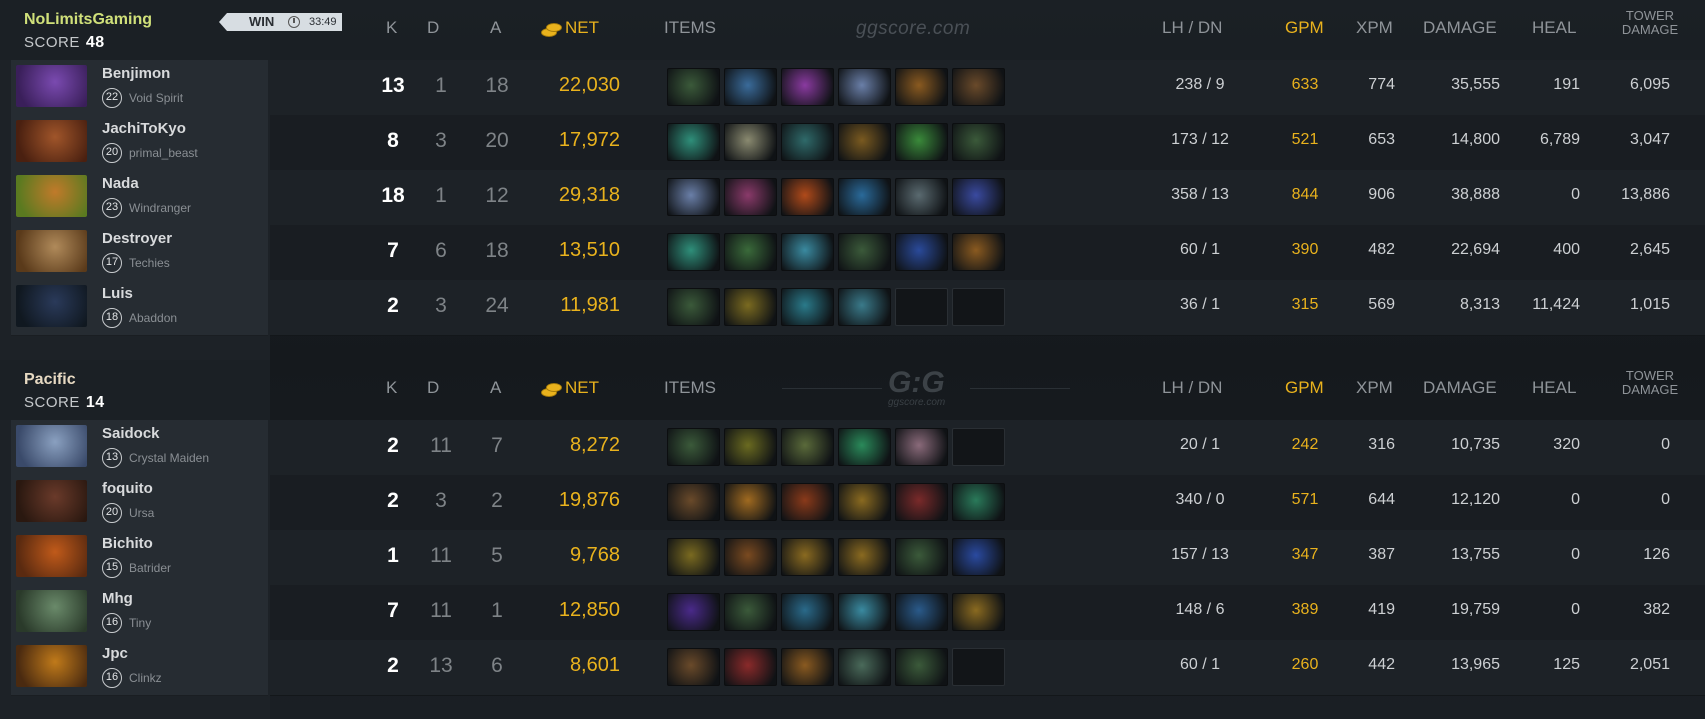 The width and height of the screenshot is (1705, 719). What do you see at coordinates (127, 488) in the screenshot?
I see `player-name: foquito` at bounding box center [127, 488].